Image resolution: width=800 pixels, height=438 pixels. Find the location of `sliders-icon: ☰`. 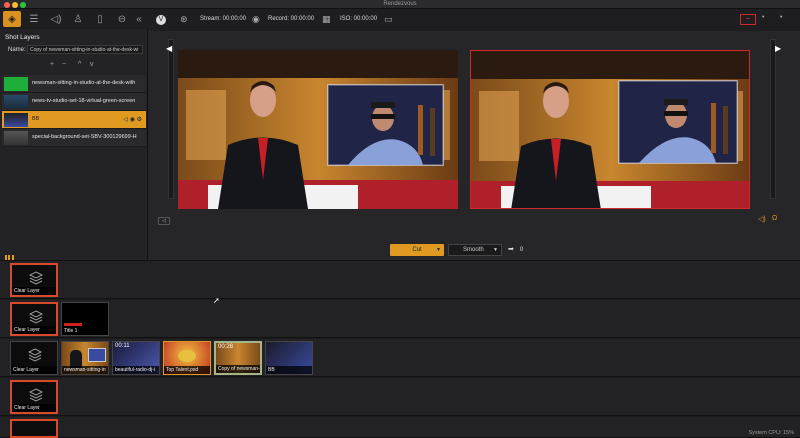

sliders-icon: ☰ is located at coordinates (34, 19).